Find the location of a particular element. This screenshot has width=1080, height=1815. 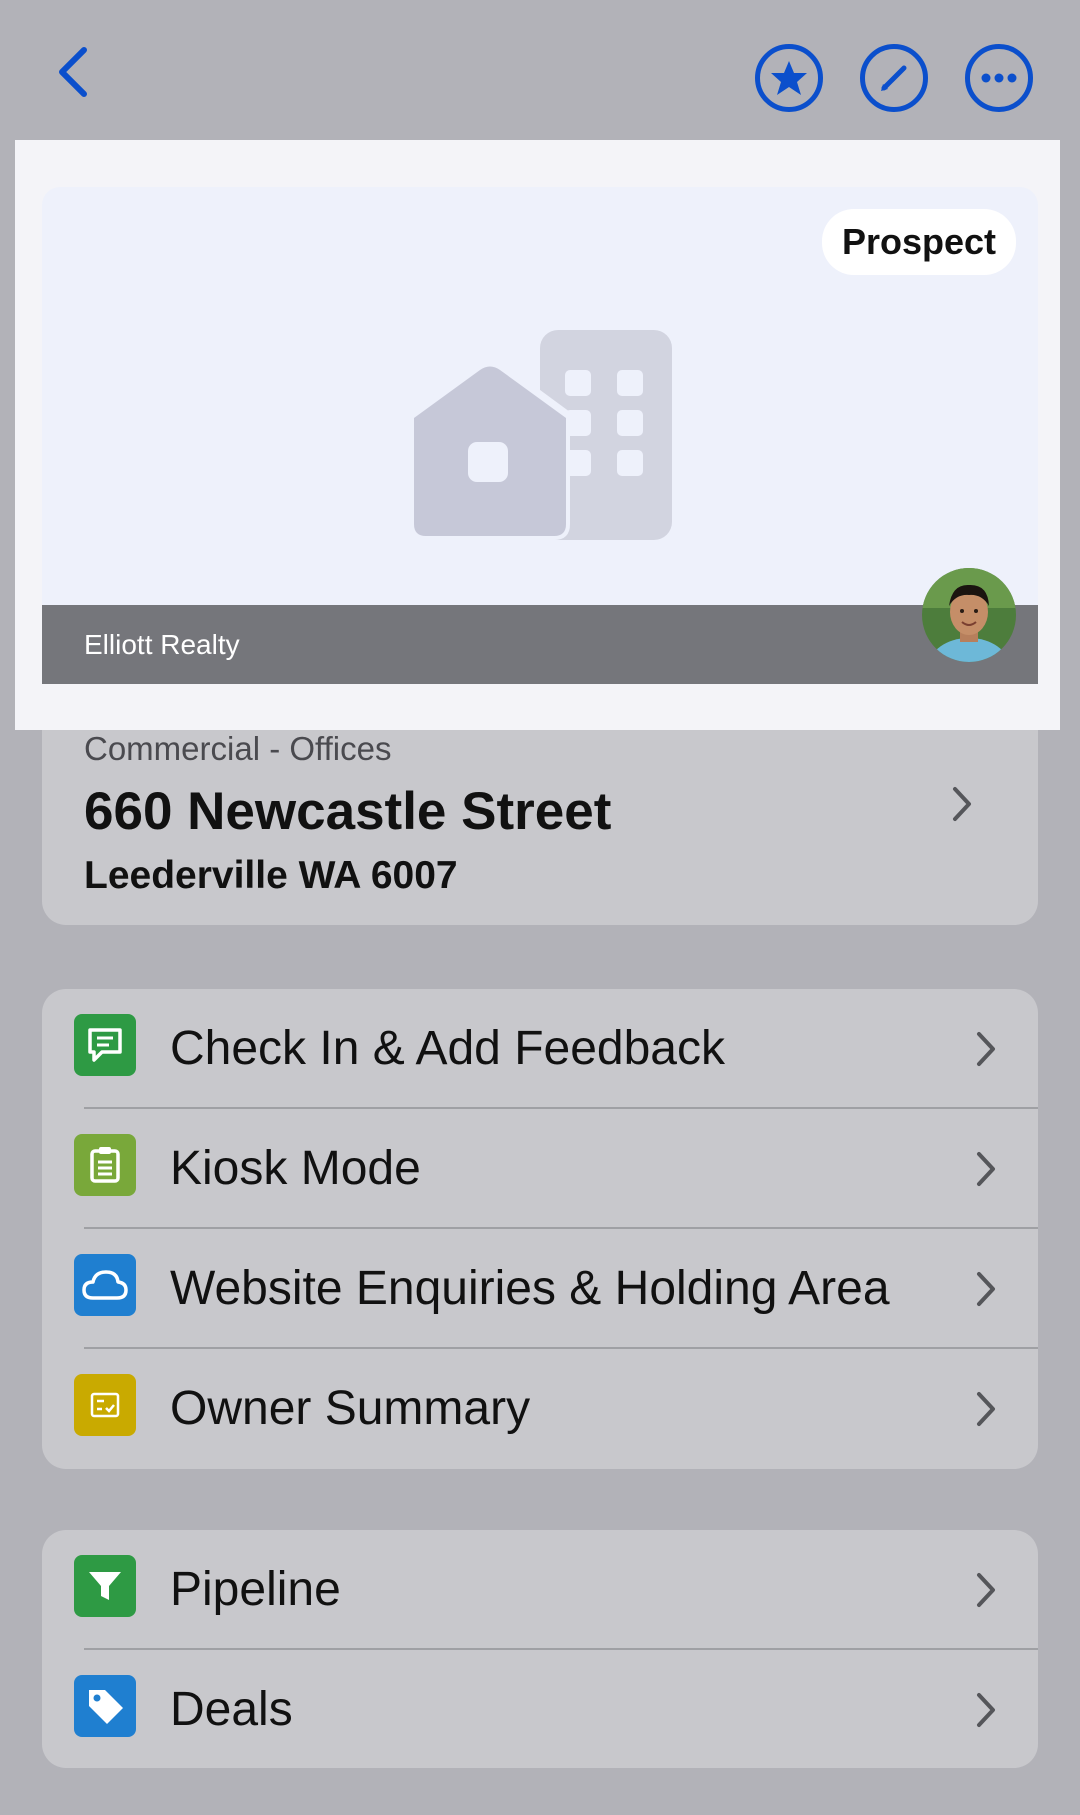

row-label: Check In & Add Feedback is located at coordinates (447, 1048).